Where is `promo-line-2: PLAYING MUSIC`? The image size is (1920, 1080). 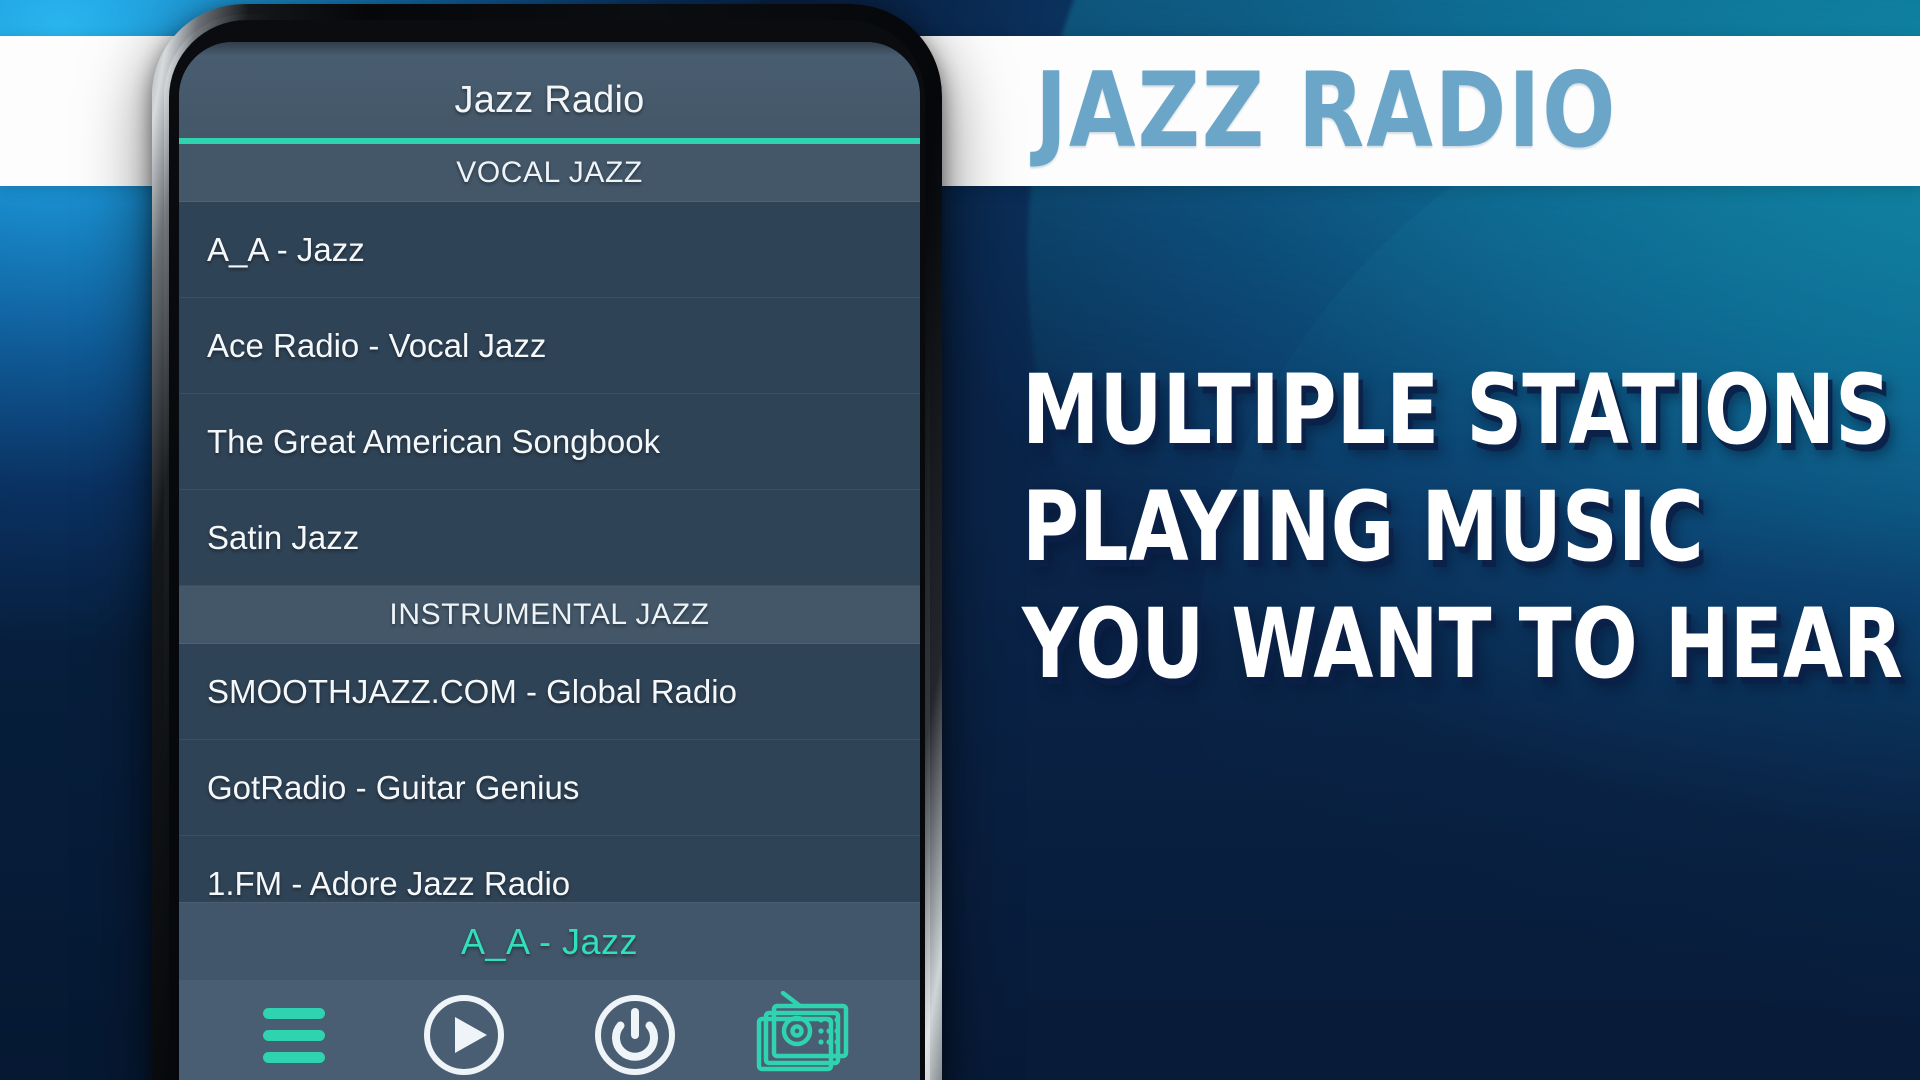
promo-line-2: PLAYING MUSIC is located at coordinates (1363, 527).